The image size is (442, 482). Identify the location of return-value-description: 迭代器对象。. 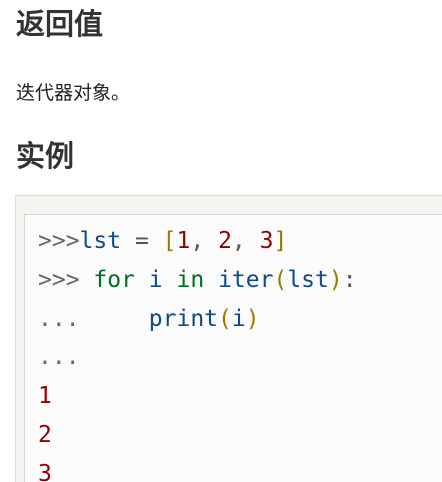
(73, 93).